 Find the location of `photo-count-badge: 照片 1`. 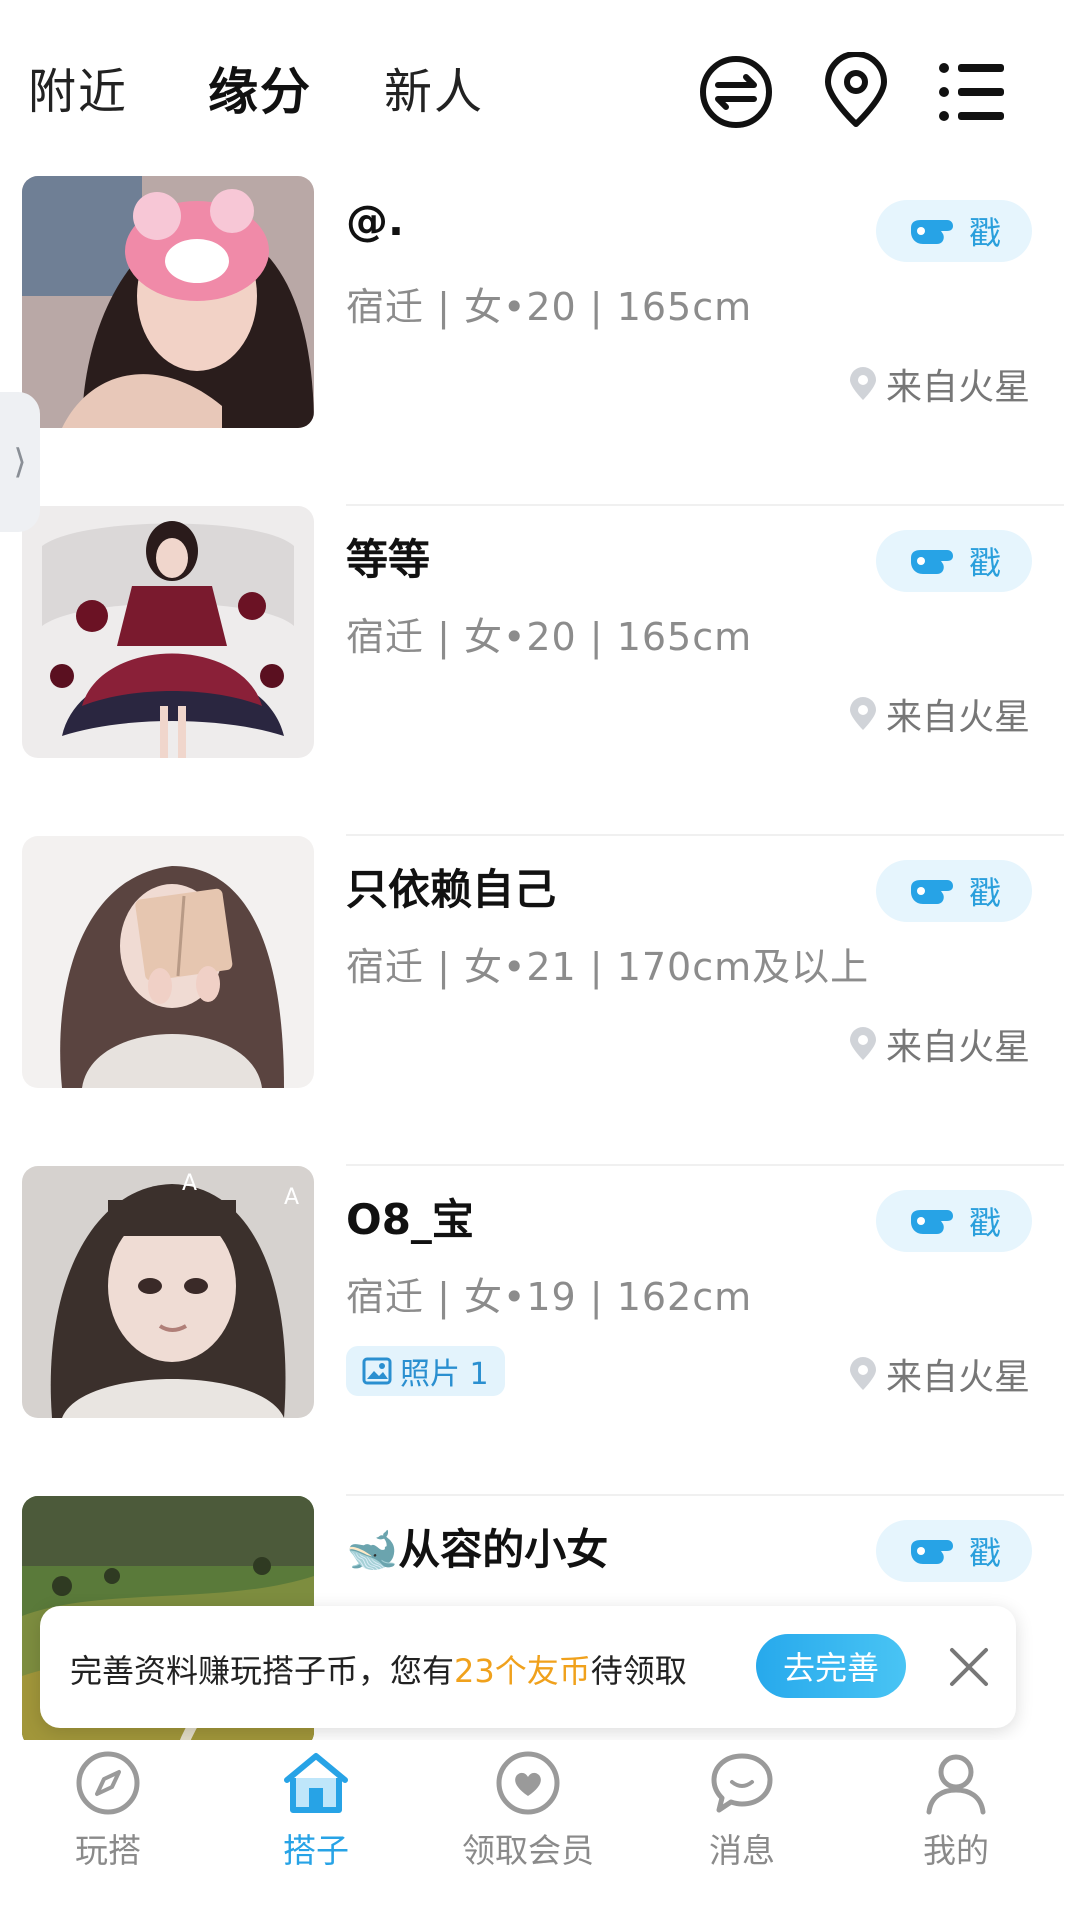

photo-count-badge: 照片 1 is located at coordinates (425, 1371).